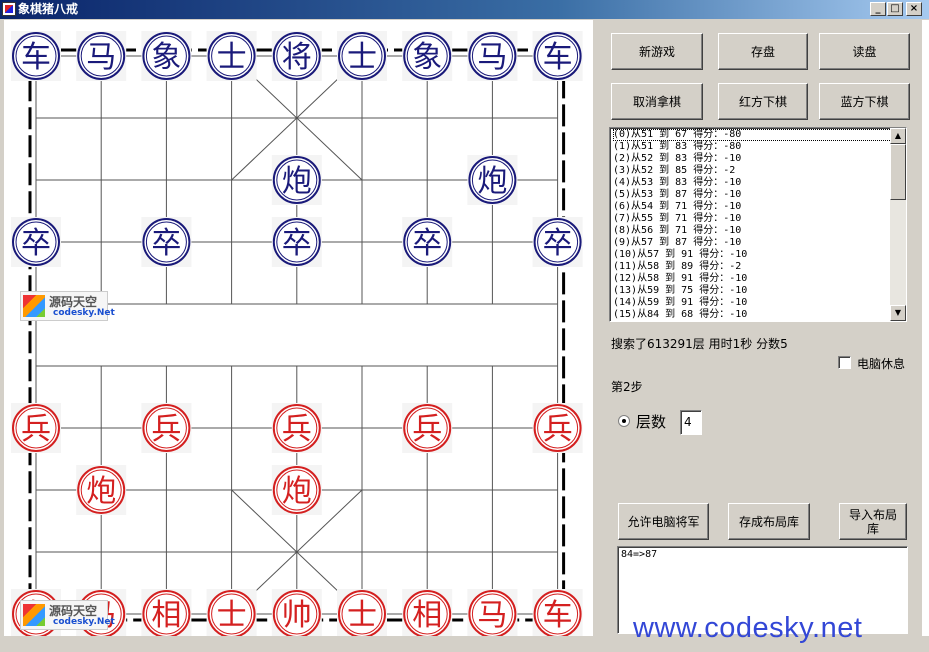  What do you see at coordinates (759, 231) in the screenshot?
I see `move-list-item: (8)从56 到 71 得分：-10` at bounding box center [759, 231].